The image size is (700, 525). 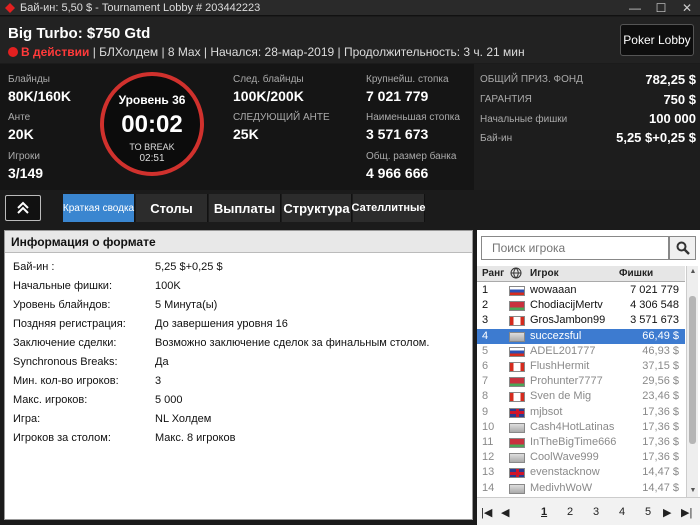 I want to click on table-row: 9 mjbsot 17,36 $, so click(x=581, y=412).